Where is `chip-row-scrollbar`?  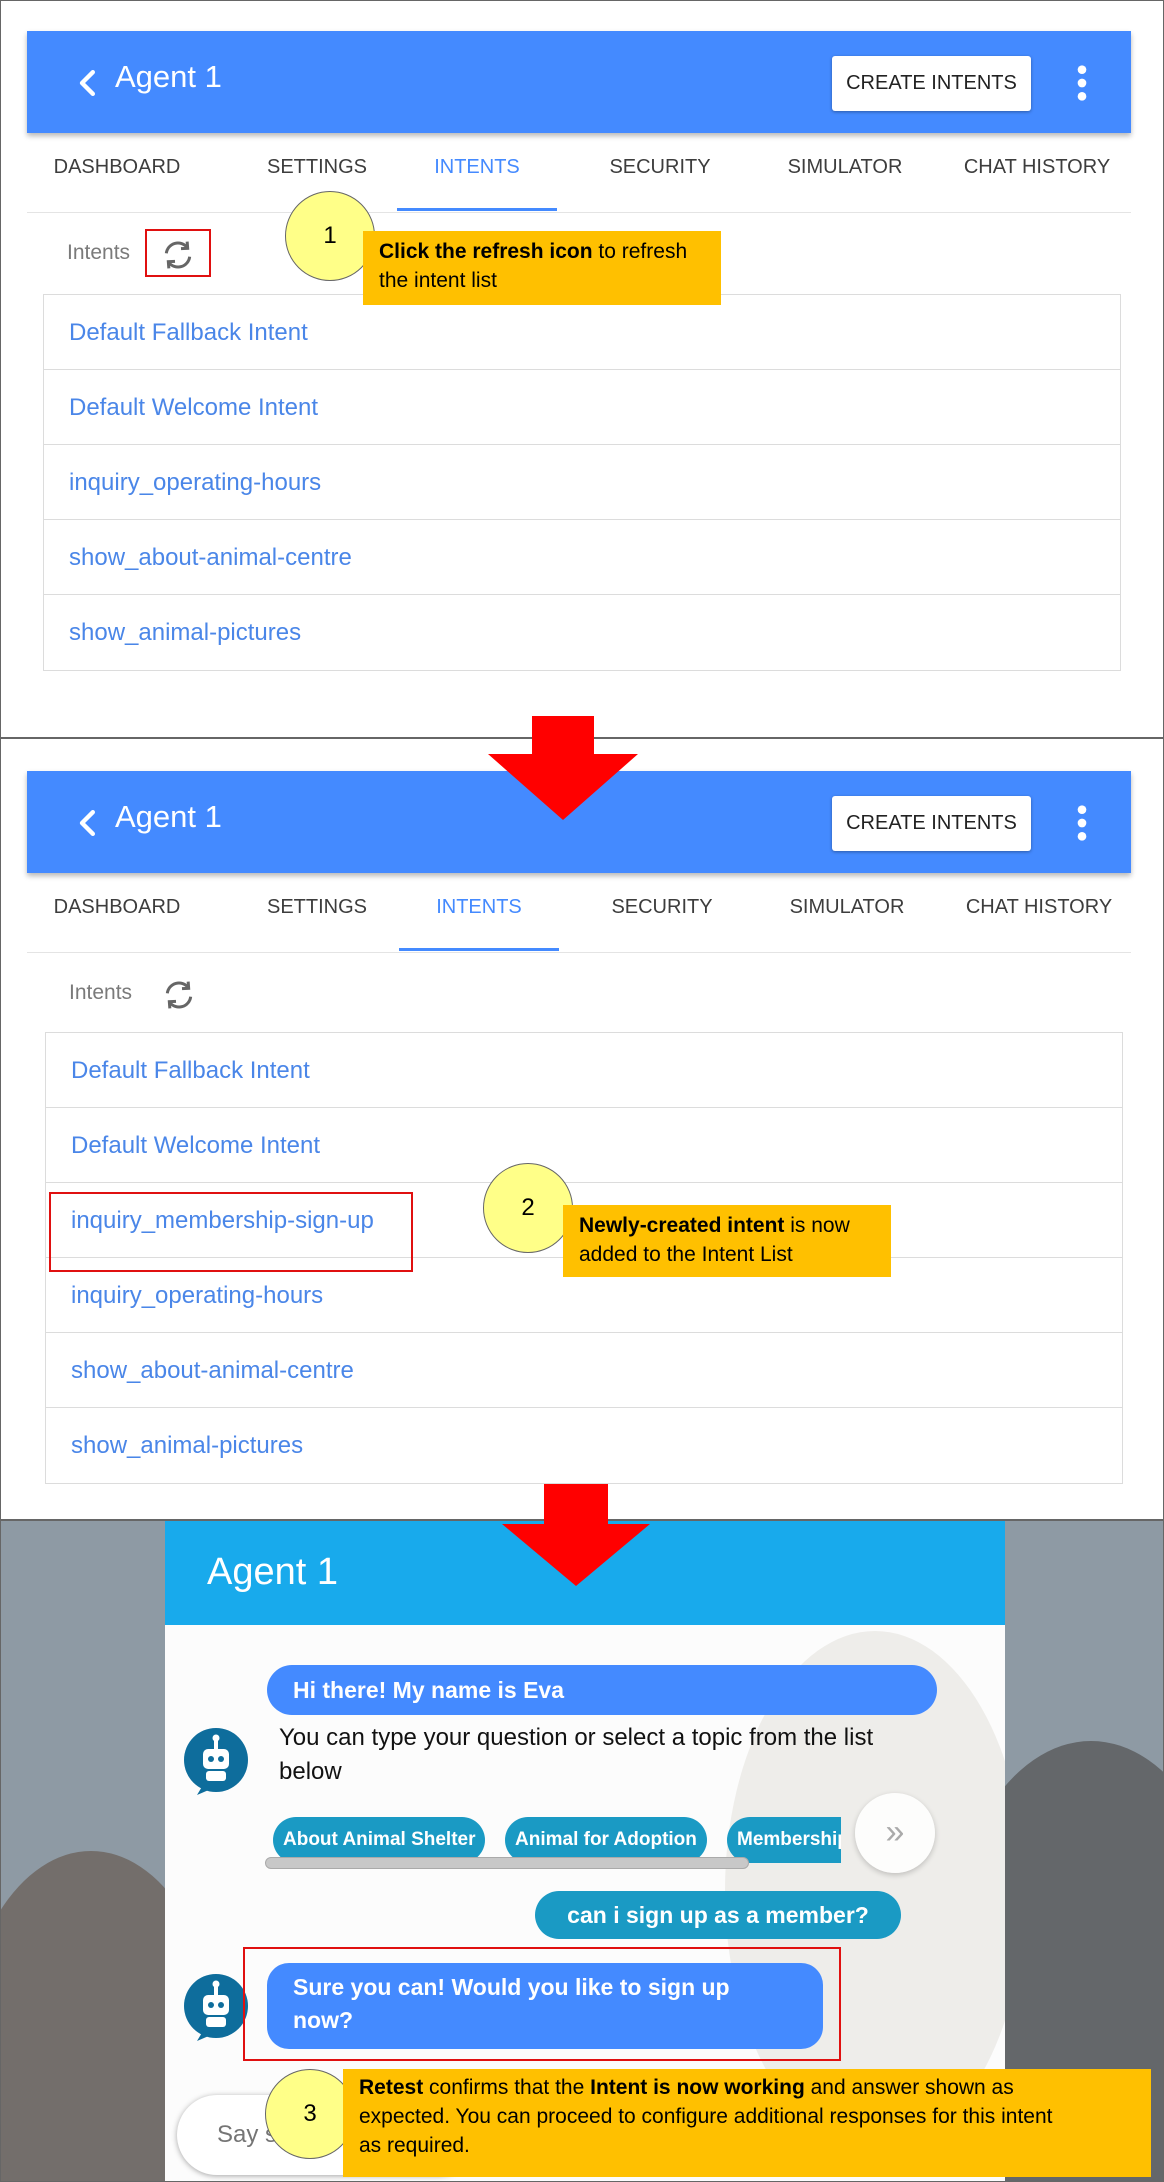 chip-row-scrollbar is located at coordinates (507, 1863).